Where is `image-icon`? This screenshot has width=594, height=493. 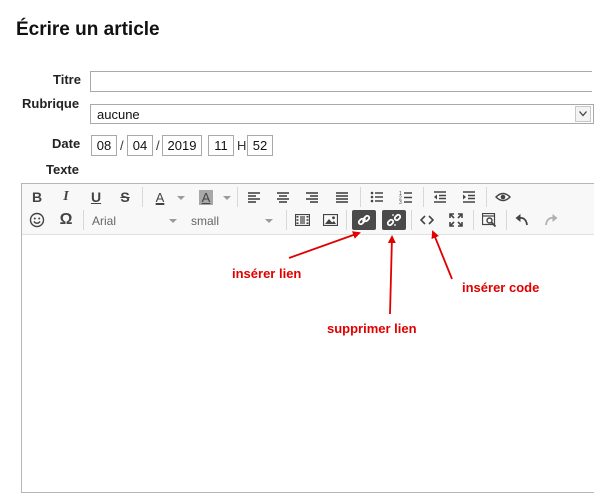
image-icon is located at coordinates (330, 220).